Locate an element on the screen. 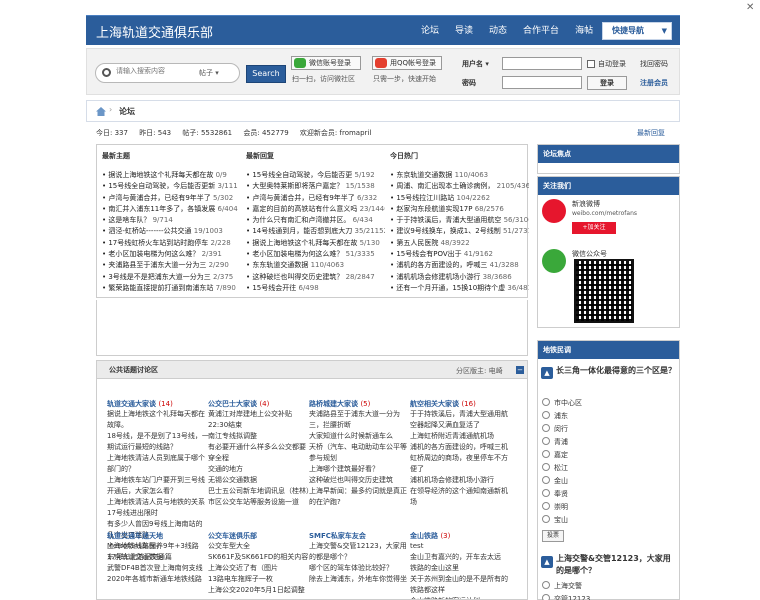  forgot-password-link: 找回密码 is located at coordinates (654, 64).